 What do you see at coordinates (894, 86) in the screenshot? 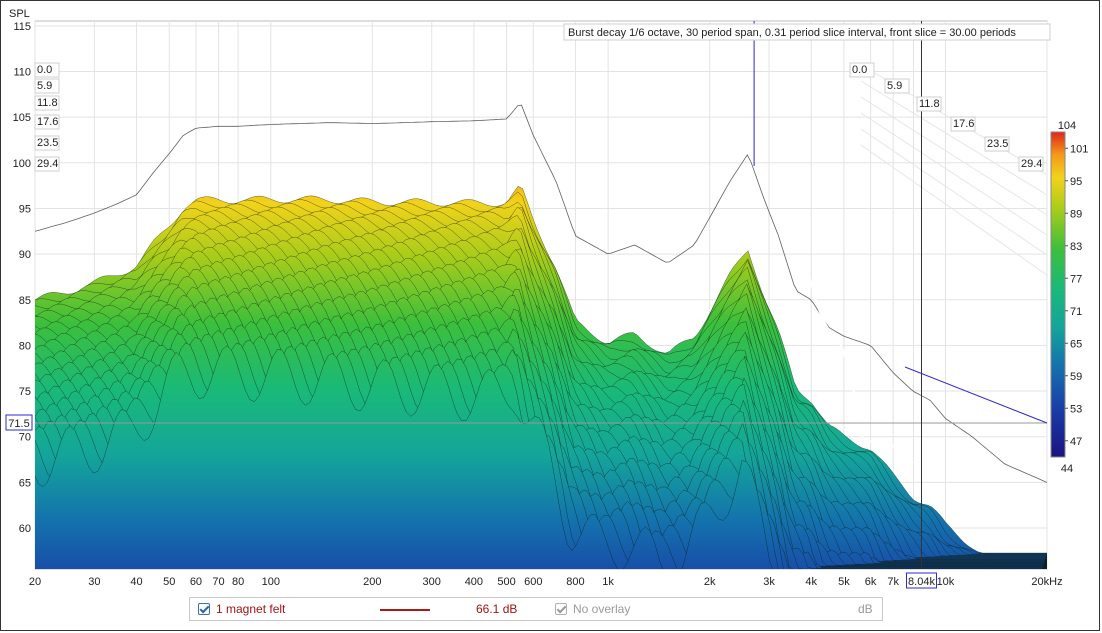
I see `period-label-right: 5.9` at bounding box center [894, 86].